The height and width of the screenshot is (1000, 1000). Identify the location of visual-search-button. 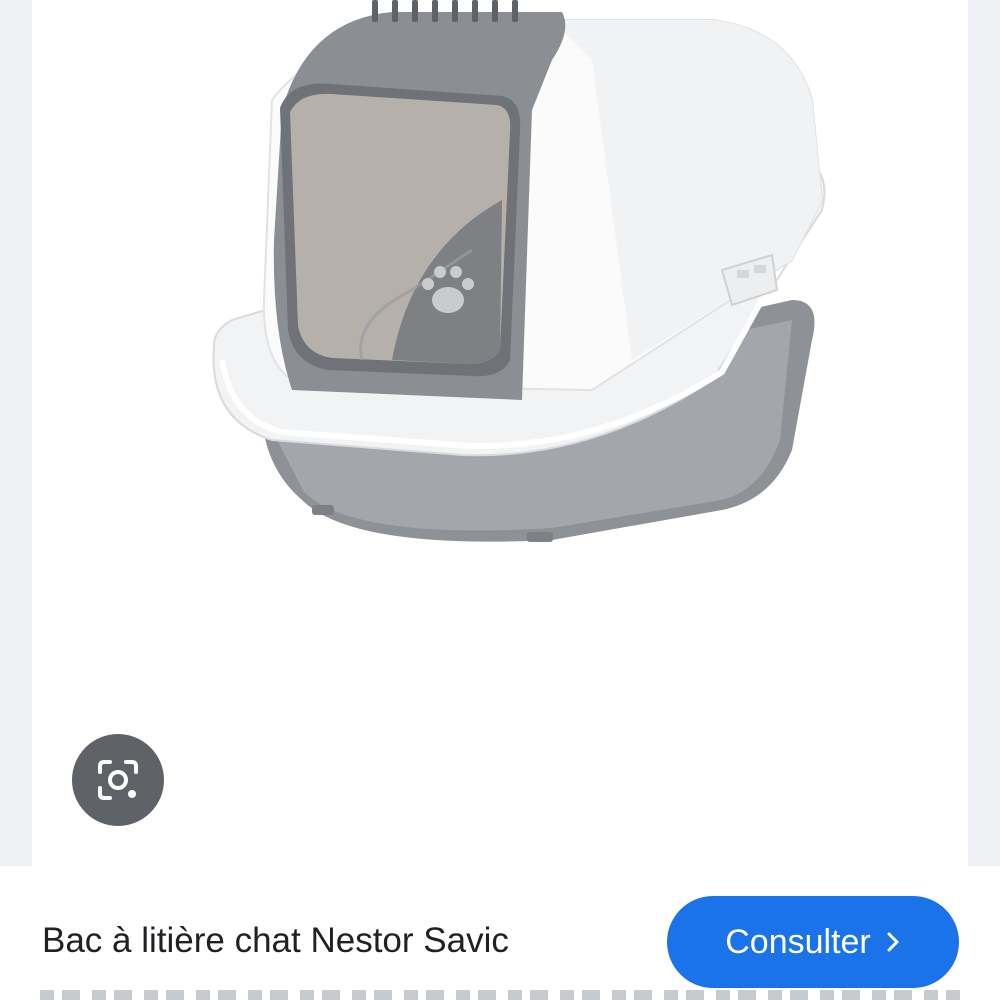
(118, 780).